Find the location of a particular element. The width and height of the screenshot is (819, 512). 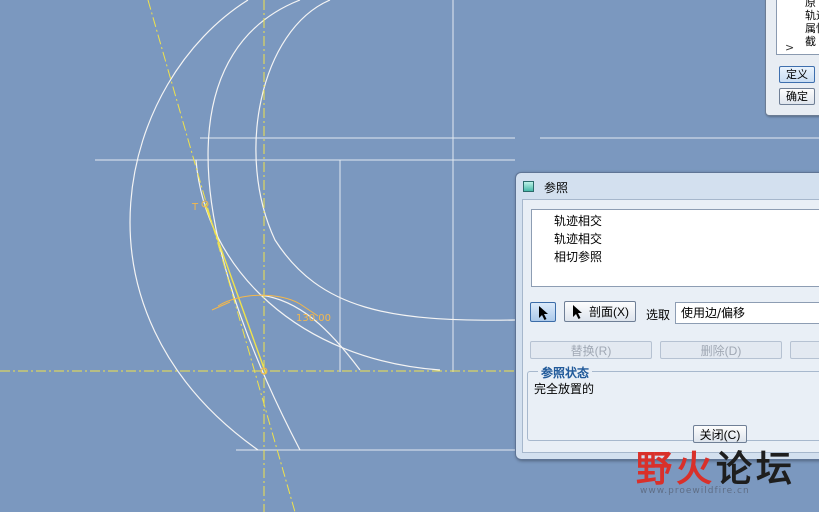

extra-button is located at coordinates (804, 350).